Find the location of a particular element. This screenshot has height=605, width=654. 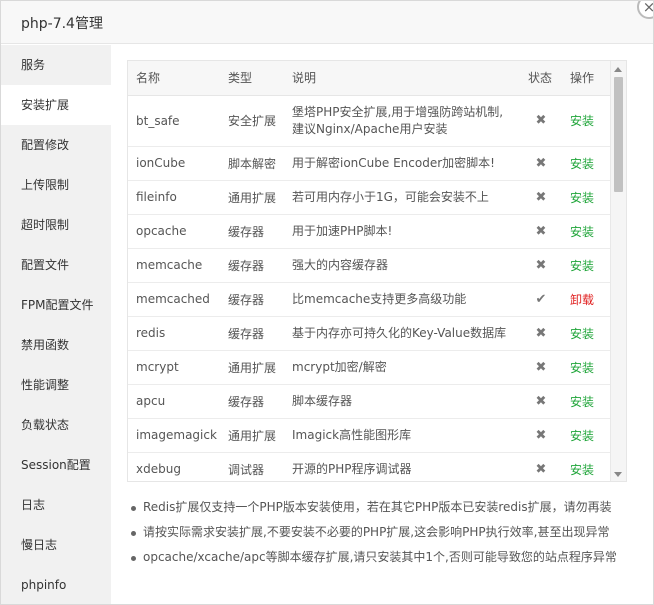

sidebar-item-upload-limit: 上传限制 is located at coordinates (56, 185).